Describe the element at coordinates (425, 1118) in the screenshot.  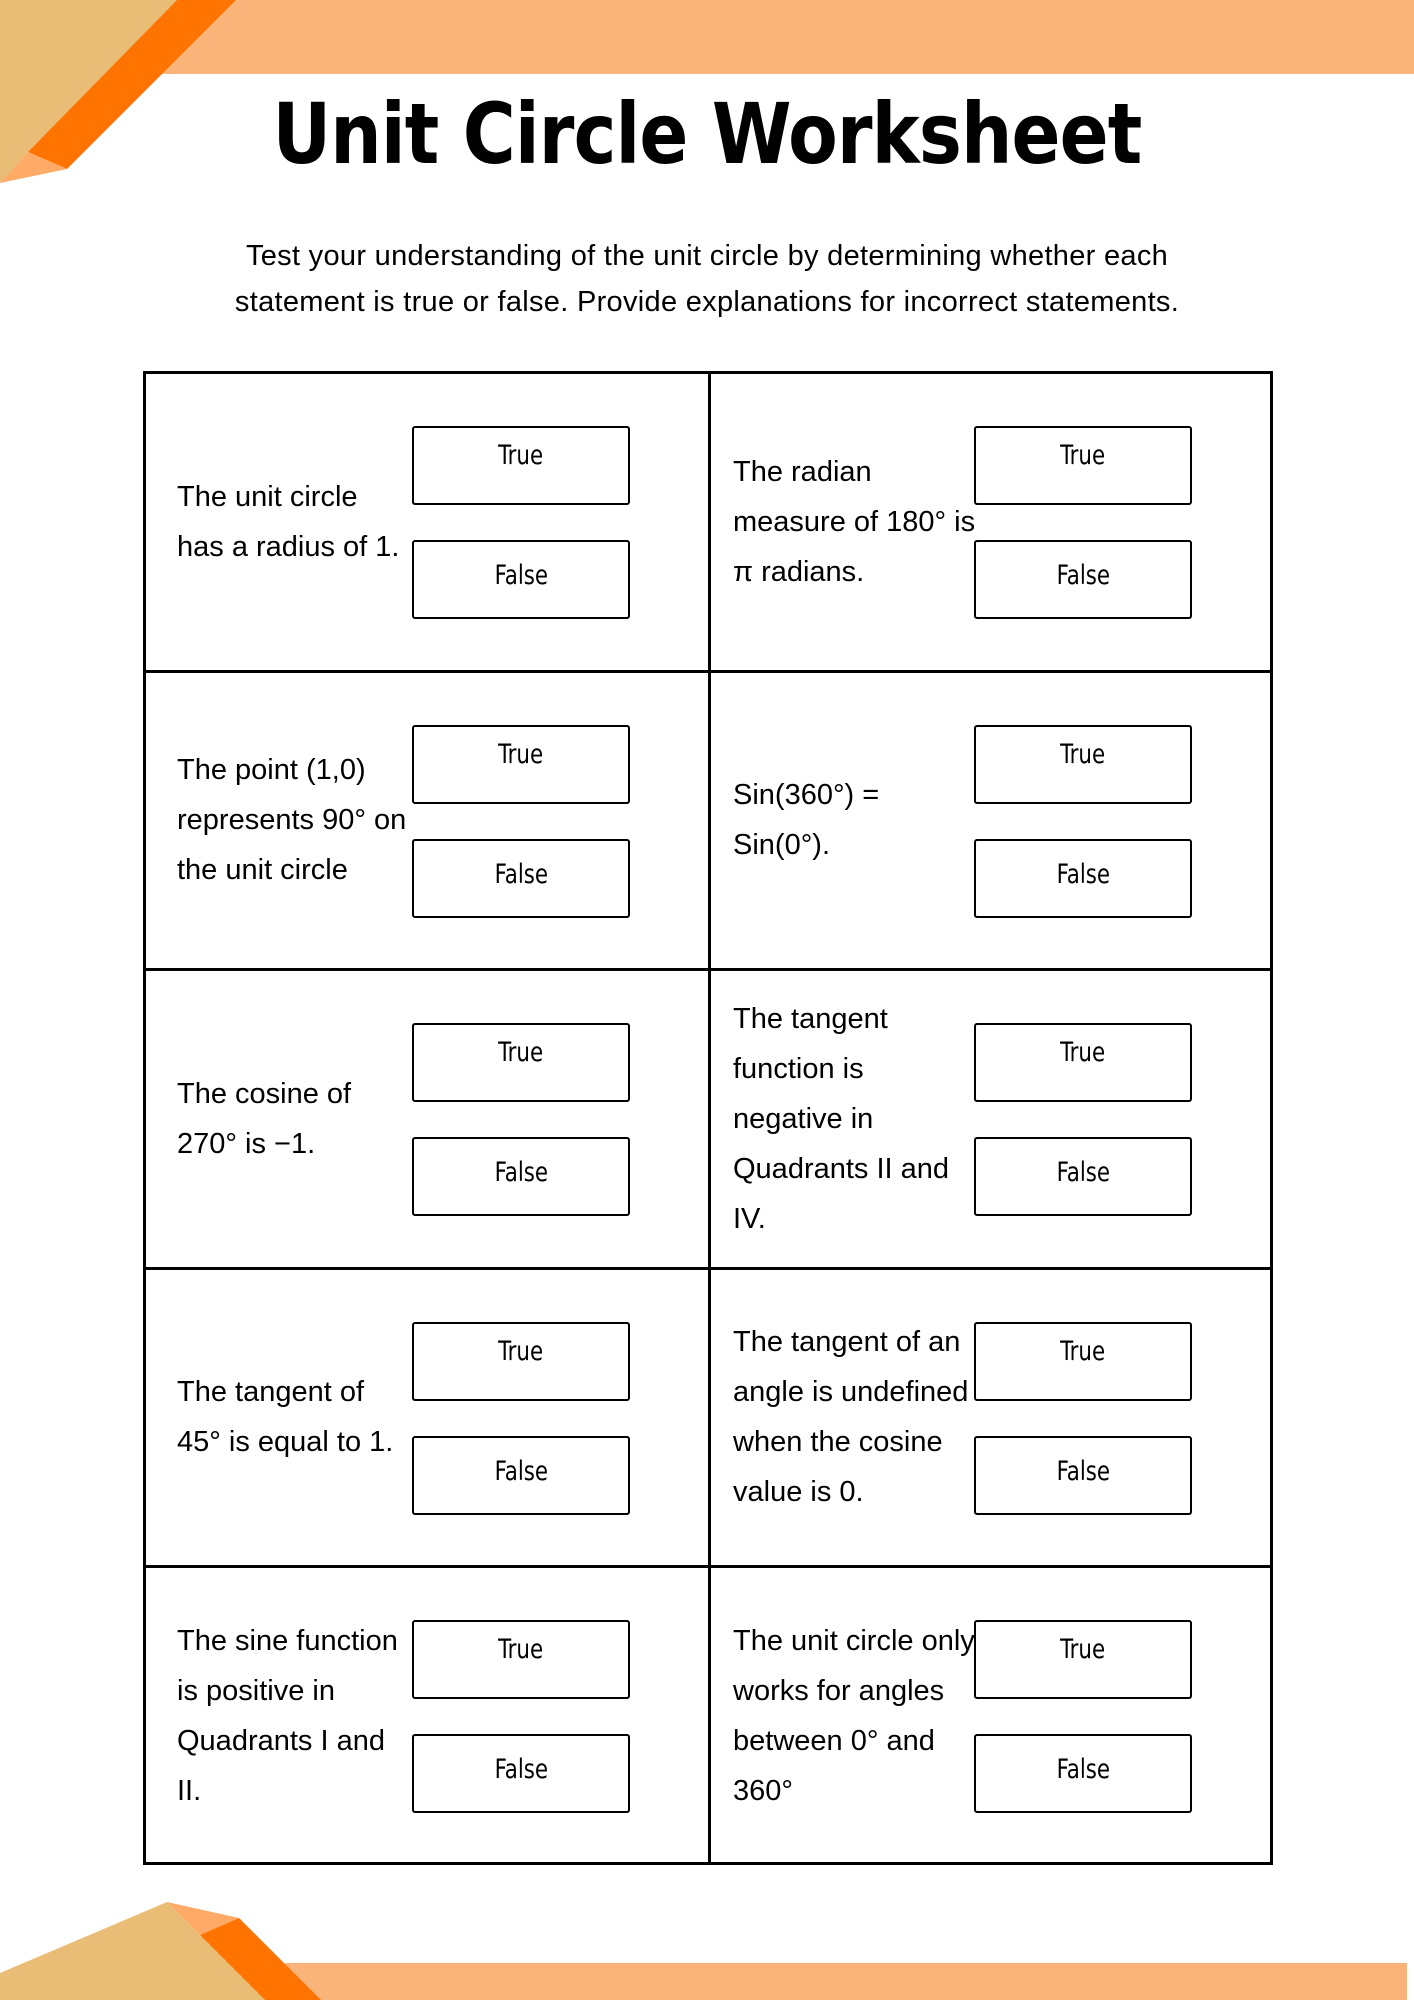
I see `question-cell: The cosine of 270° is −1. True False` at that location.